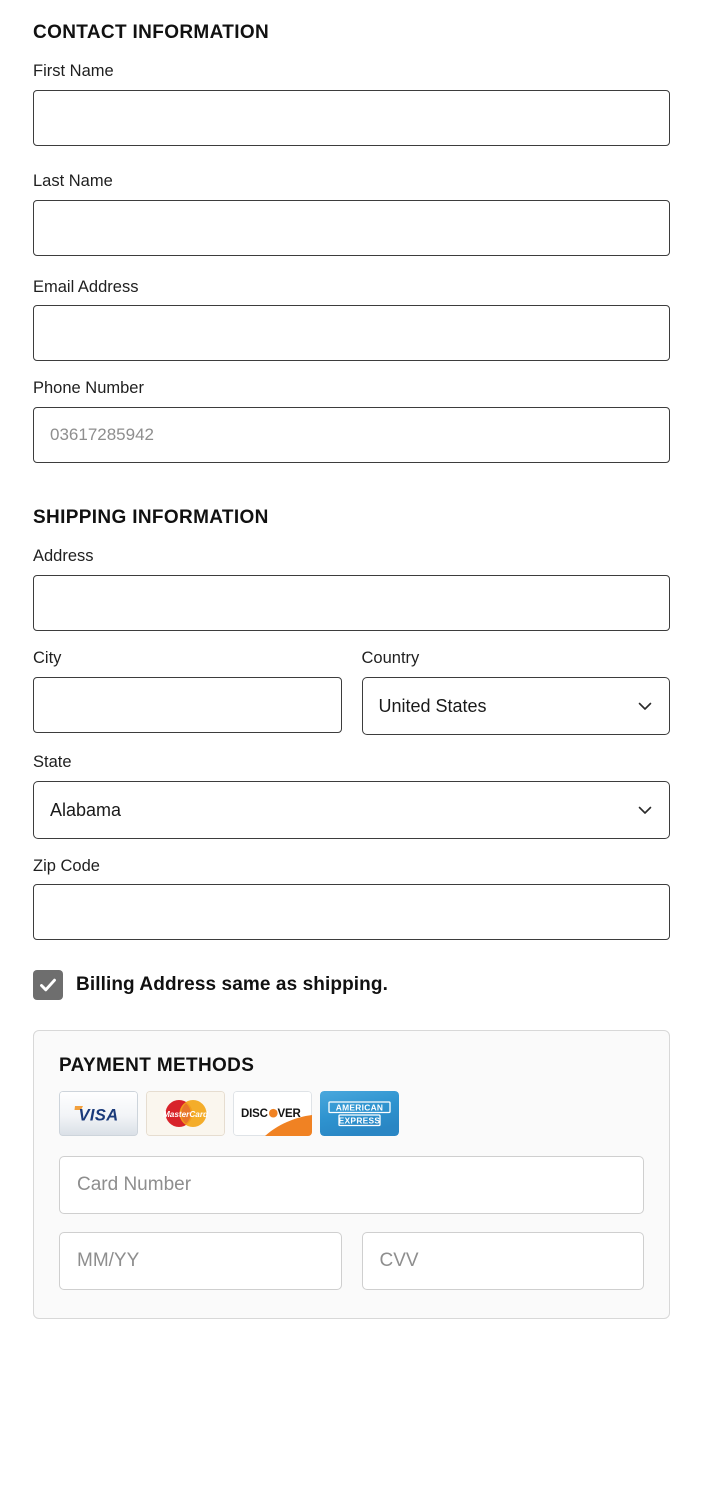 This screenshot has height=1497, width=703. Describe the element at coordinates (351, 912) in the screenshot. I see `zip-code-input` at that location.